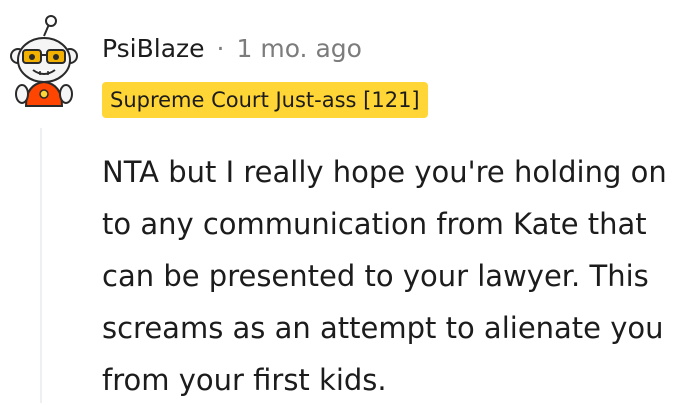 The width and height of the screenshot is (700, 406). I want to click on comment-author: PsiBlaze, so click(153, 48).